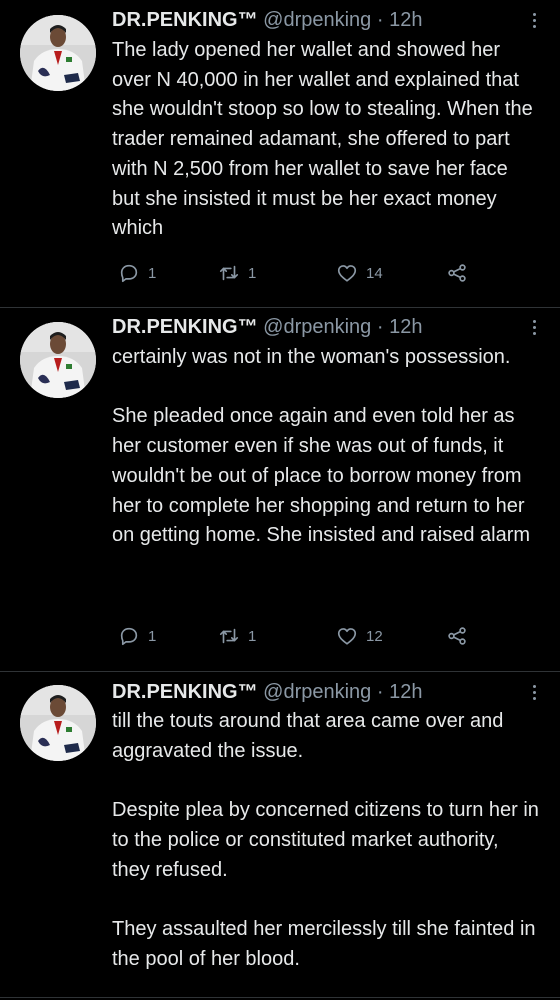  Describe the element at coordinates (359, 273) in the screenshot. I see `like-button: 14` at that location.